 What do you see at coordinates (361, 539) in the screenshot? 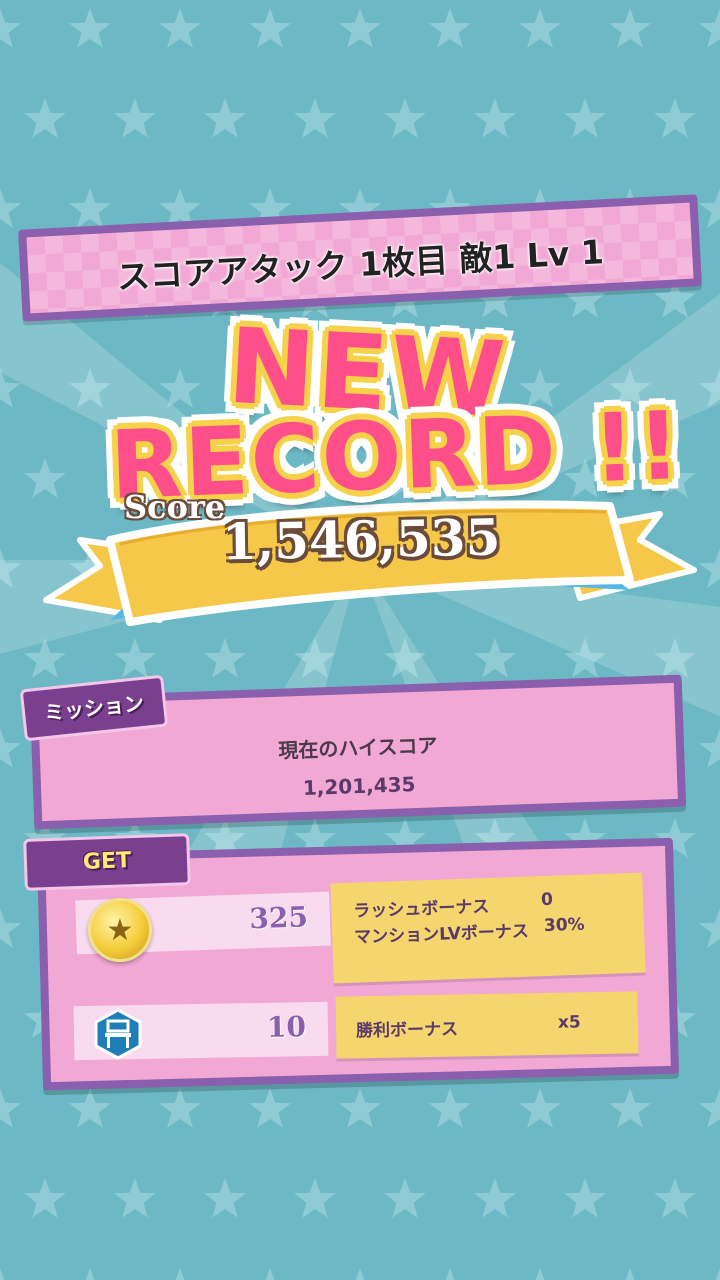
I see `score-value: 1,546,535` at bounding box center [361, 539].